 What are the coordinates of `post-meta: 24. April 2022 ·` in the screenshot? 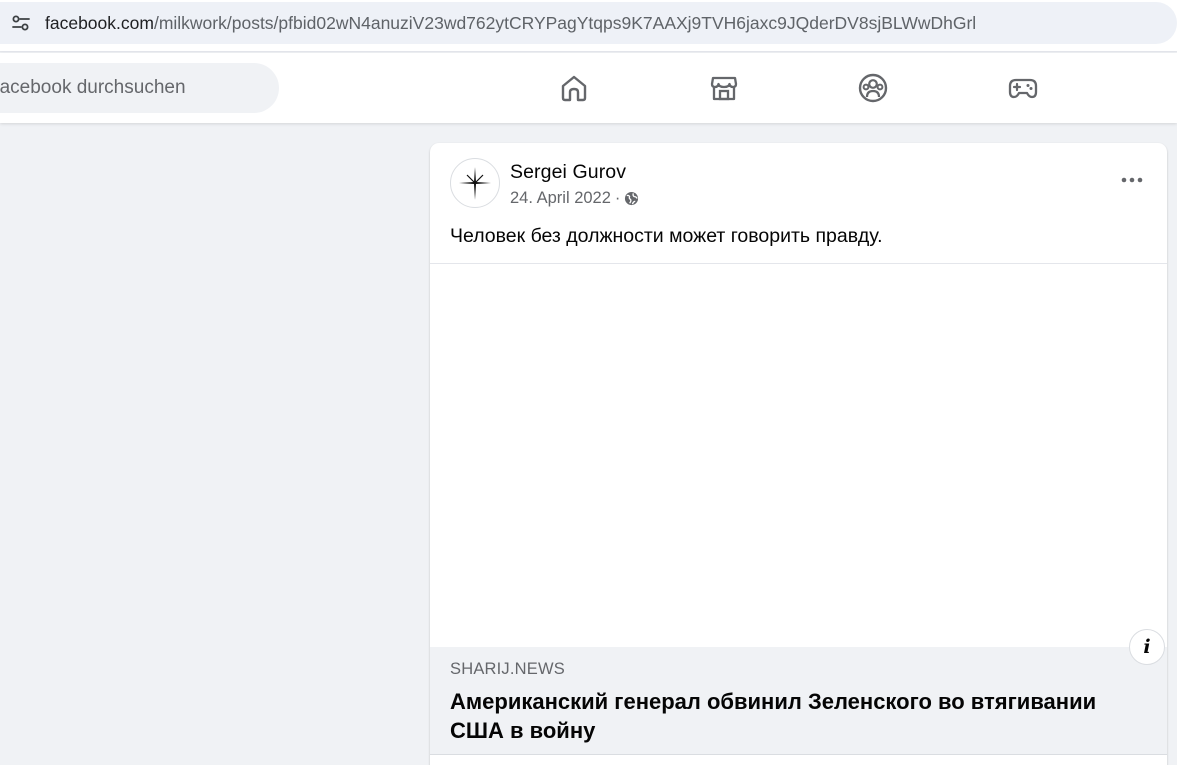 It's located at (574, 198).